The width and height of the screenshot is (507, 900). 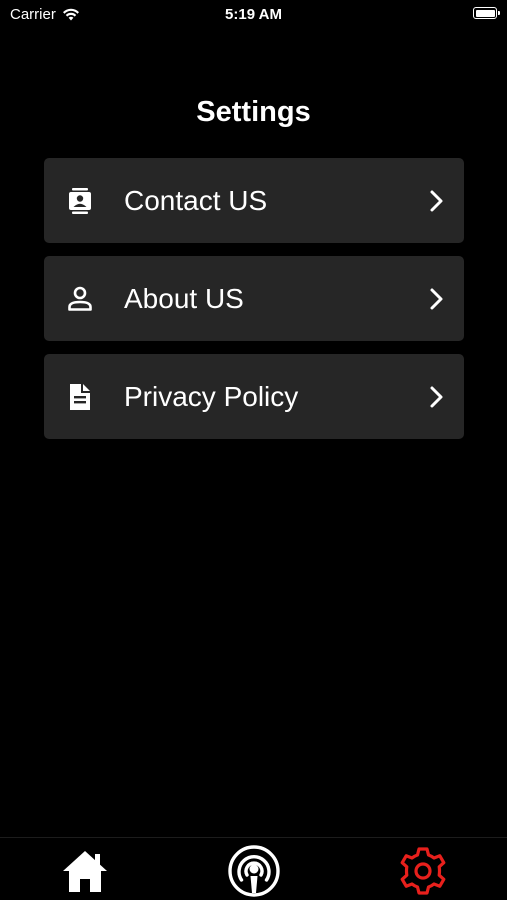 What do you see at coordinates (211, 396) in the screenshot?
I see `privacy-policy-label: Privacy Policy` at bounding box center [211, 396].